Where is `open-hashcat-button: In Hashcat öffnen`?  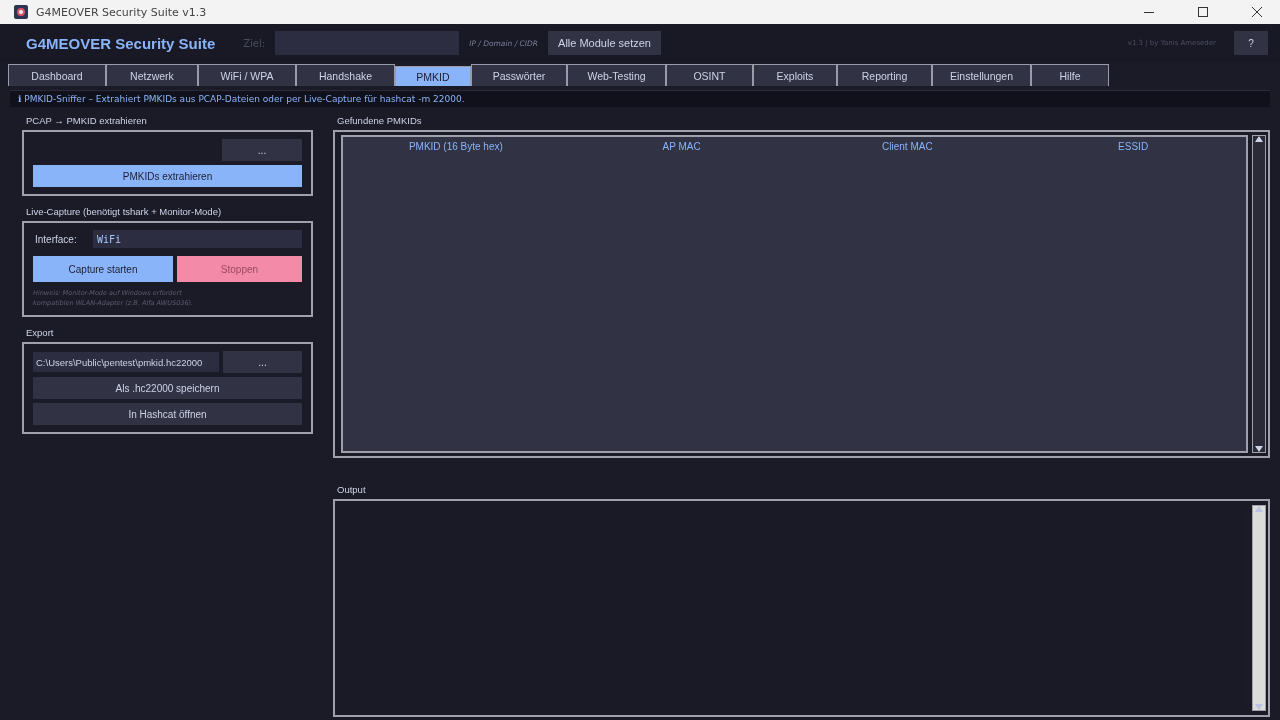
open-hashcat-button: In Hashcat öffnen is located at coordinates (167, 414).